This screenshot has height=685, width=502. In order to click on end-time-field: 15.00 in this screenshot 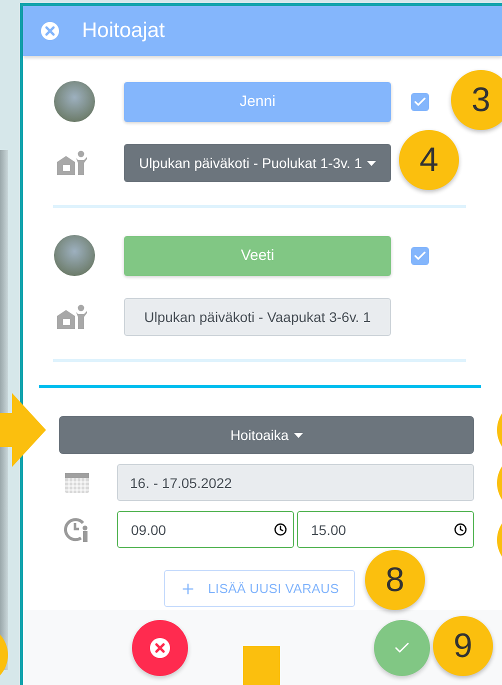, I will do `click(385, 529)`.